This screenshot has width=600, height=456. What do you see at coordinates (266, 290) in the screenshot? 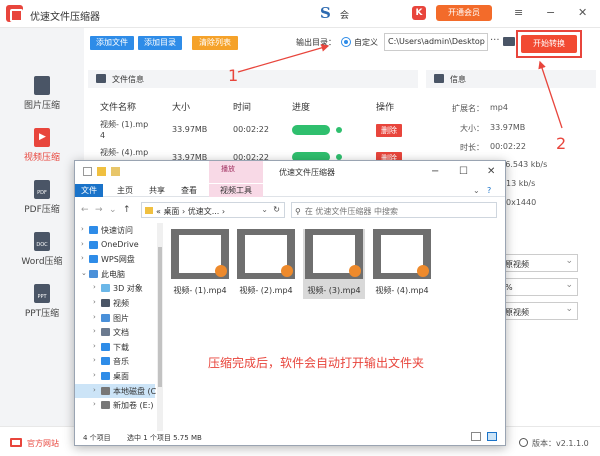
I see `file-label: 视频- (2).mp4` at bounding box center [266, 290].